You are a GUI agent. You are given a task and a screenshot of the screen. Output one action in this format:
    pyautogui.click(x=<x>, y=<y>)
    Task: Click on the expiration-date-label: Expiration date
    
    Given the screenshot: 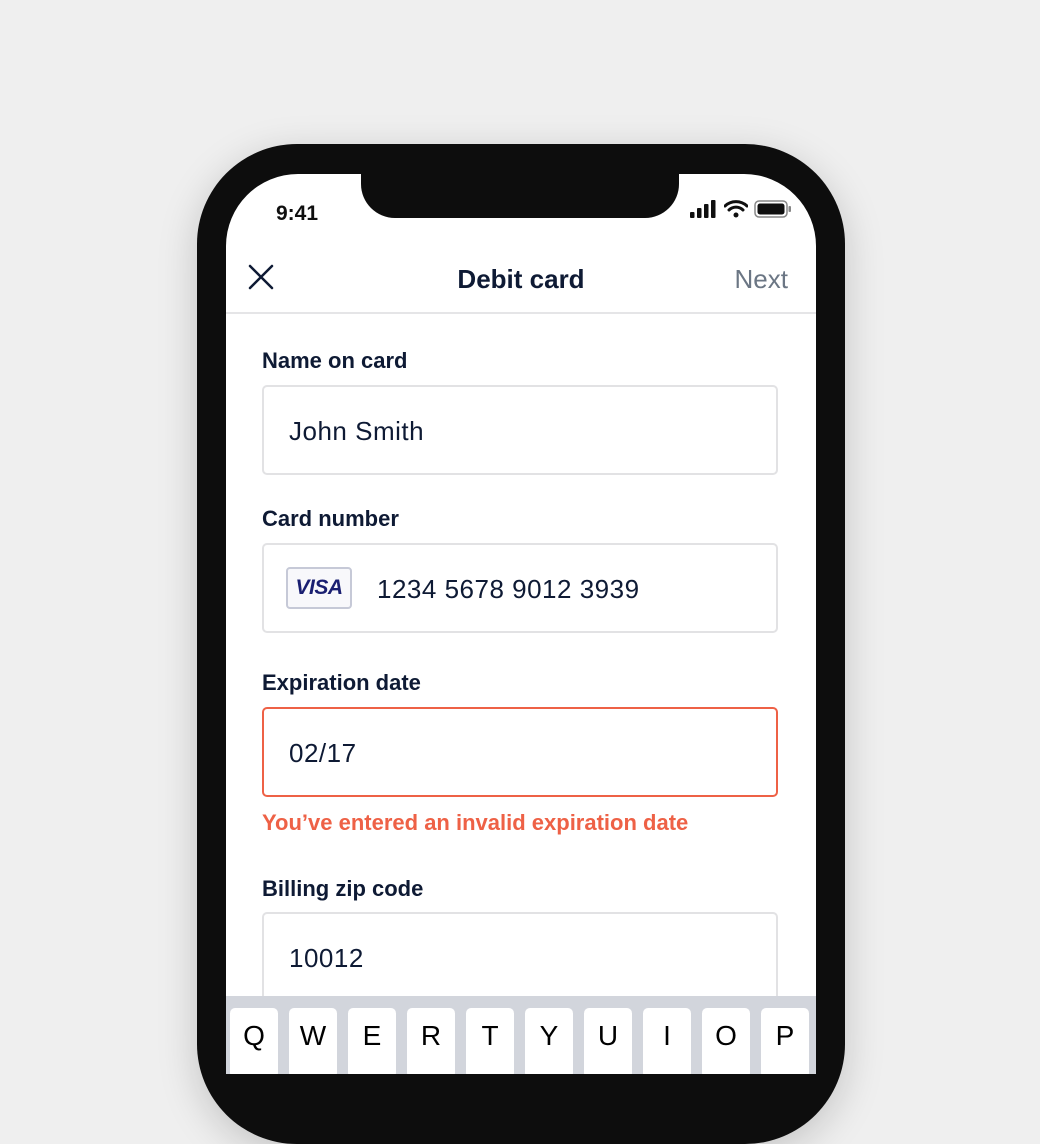 What is the action you would take?
    pyautogui.click(x=341, y=682)
    